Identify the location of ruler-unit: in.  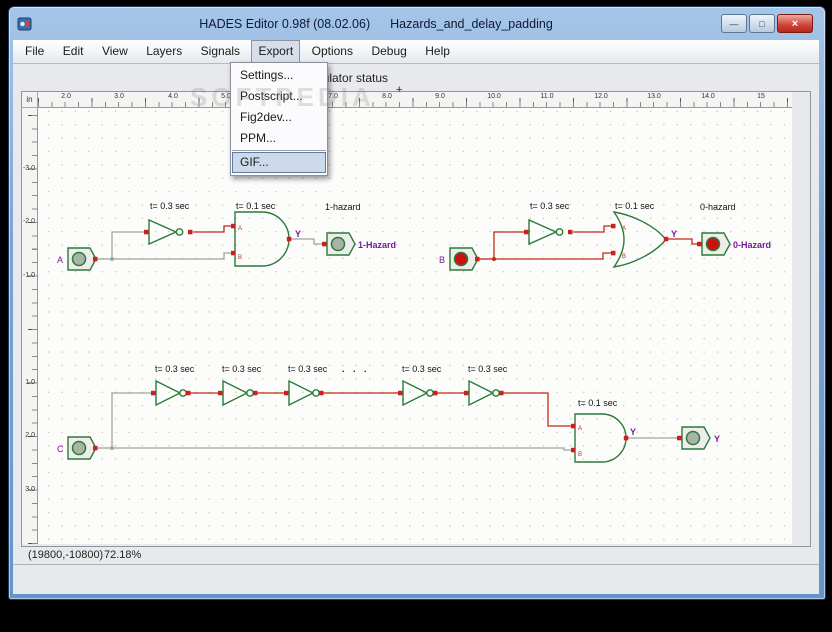
(30, 100).